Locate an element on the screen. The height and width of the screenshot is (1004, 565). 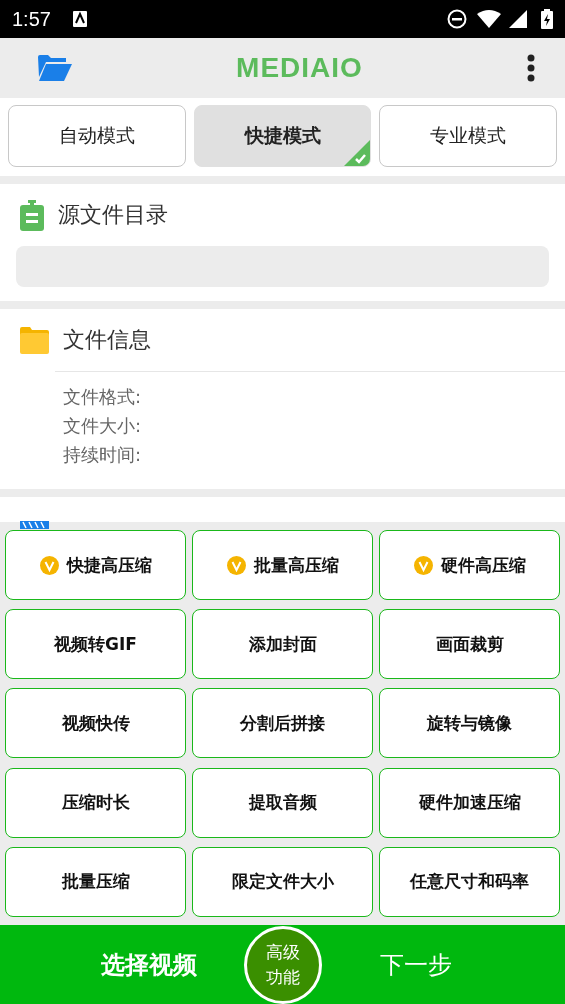
function-button: 分割后拼接 is located at coordinates (282, 723).